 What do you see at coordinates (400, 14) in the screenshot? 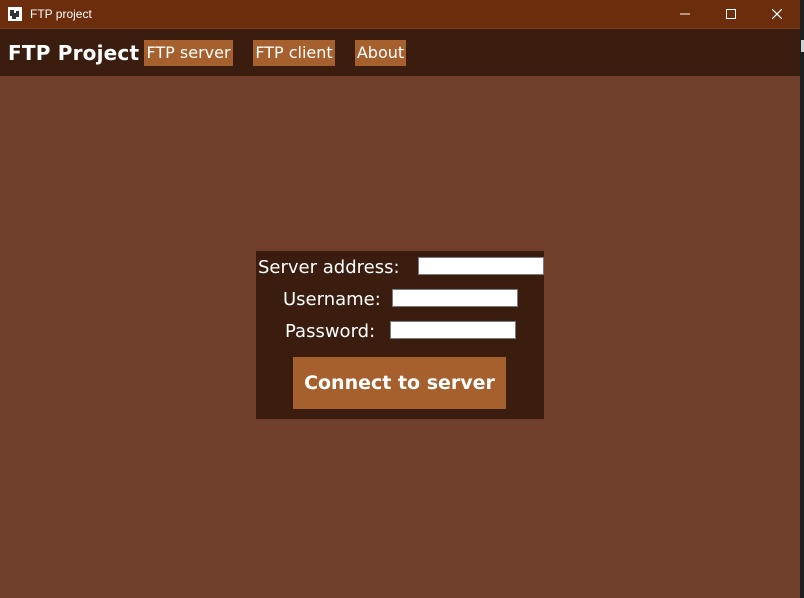
I see `title-bar: FTP project` at bounding box center [400, 14].